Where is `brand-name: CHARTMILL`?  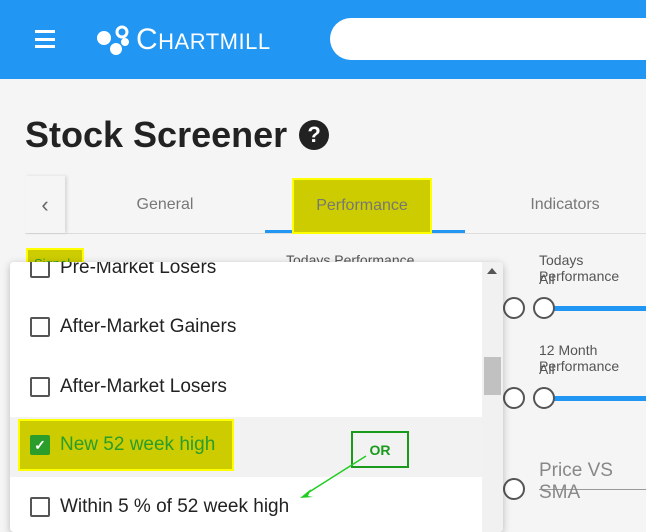
brand-name: CHARTMILL is located at coordinates (203, 39).